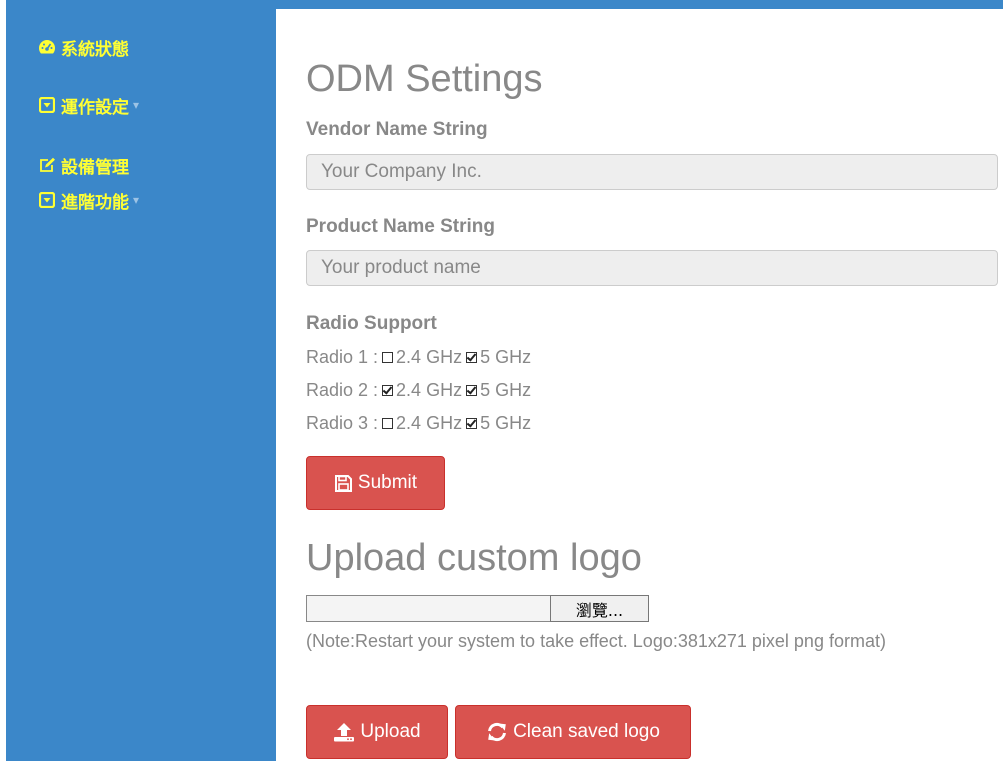  I want to click on product-name-label: Product Name String, so click(400, 226).